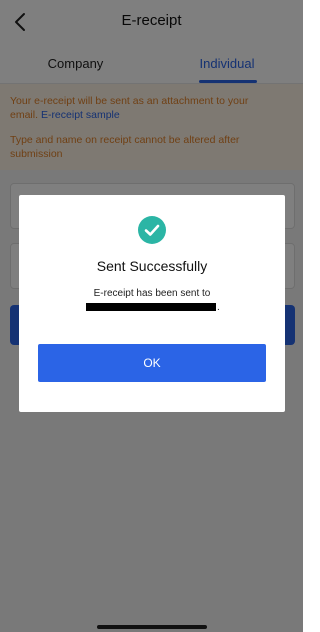  I want to click on redacted-email, so click(151, 307).